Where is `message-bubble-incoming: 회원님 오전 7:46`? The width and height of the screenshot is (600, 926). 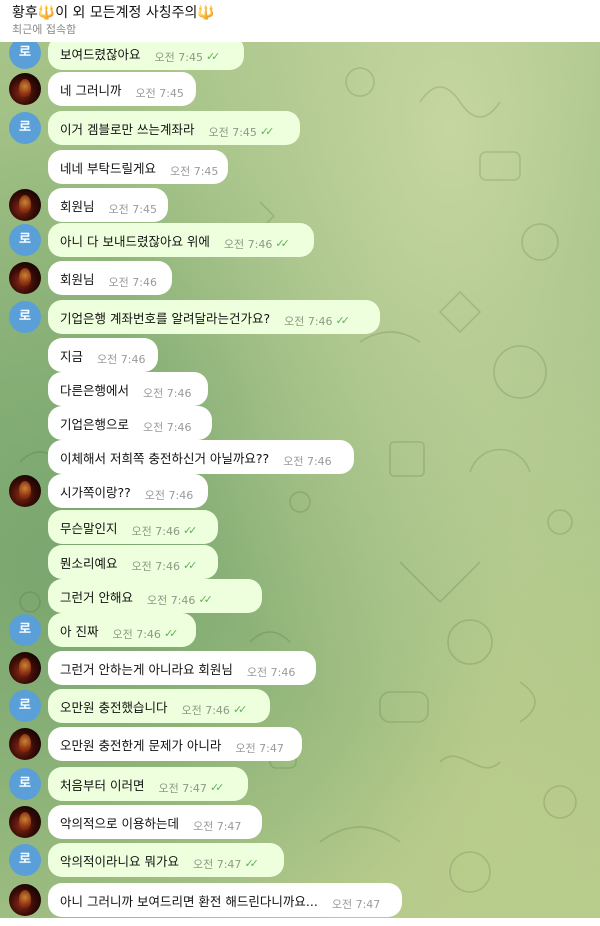
message-bubble-incoming: 회원님 오전 7:46 is located at coordinates (110, 278).